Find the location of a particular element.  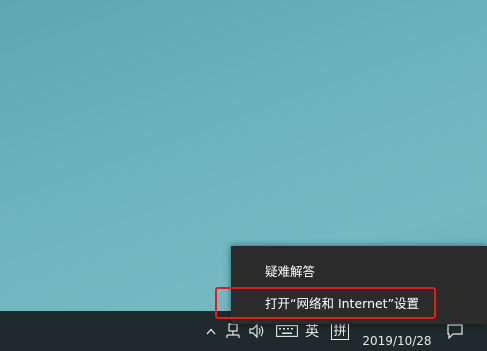

notification-icon is located at coordinates (455, 331).